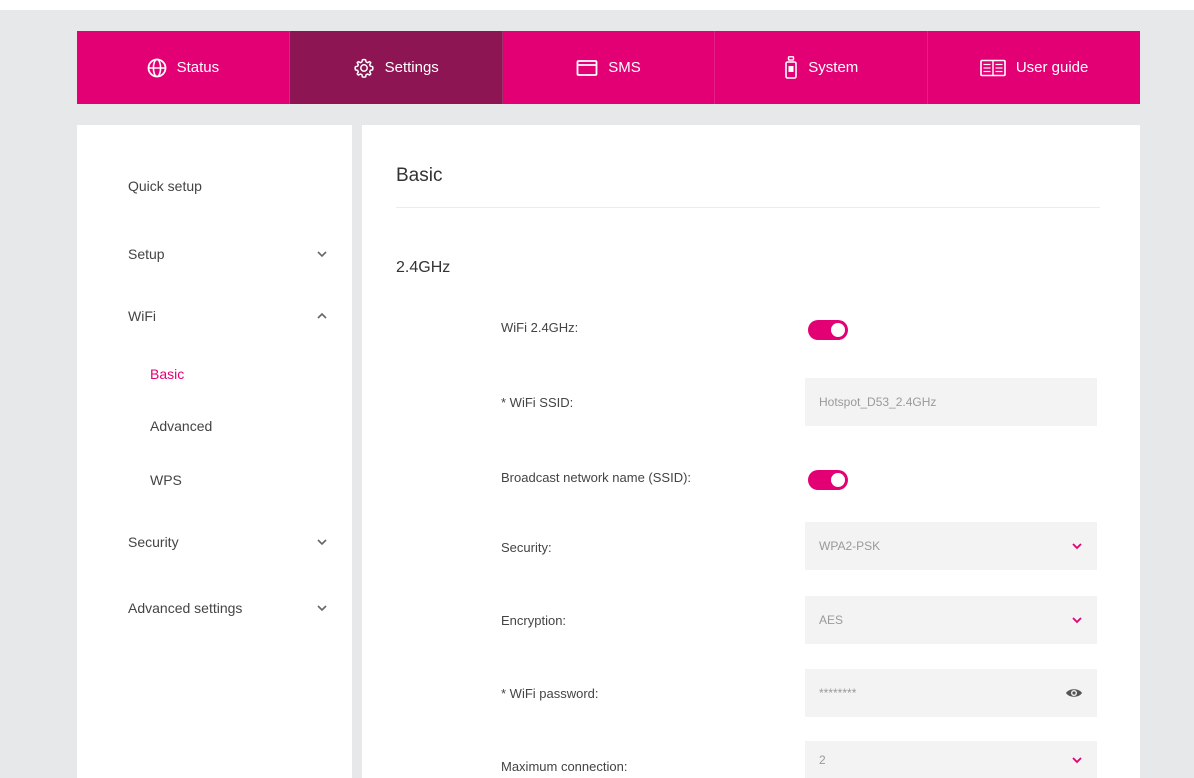 This screenshot has width=1194, height=778. Describe the element at coordinates (748, 207) in the screenshot. I see `title-divider` at that location.